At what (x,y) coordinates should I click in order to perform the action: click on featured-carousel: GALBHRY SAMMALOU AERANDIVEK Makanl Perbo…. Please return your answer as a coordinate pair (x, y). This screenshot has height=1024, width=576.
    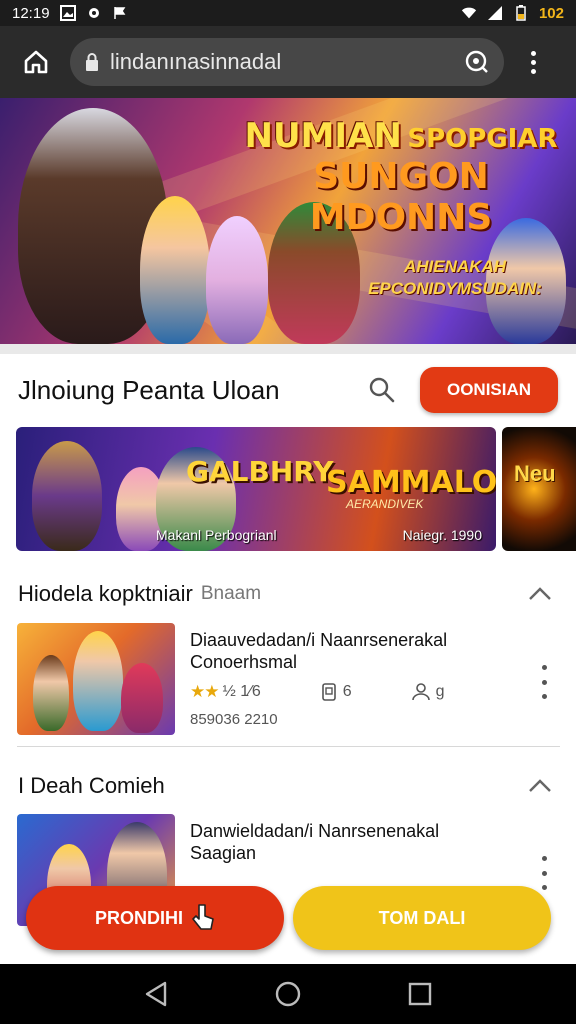
    Looking at the image, I should click on (296, 489).